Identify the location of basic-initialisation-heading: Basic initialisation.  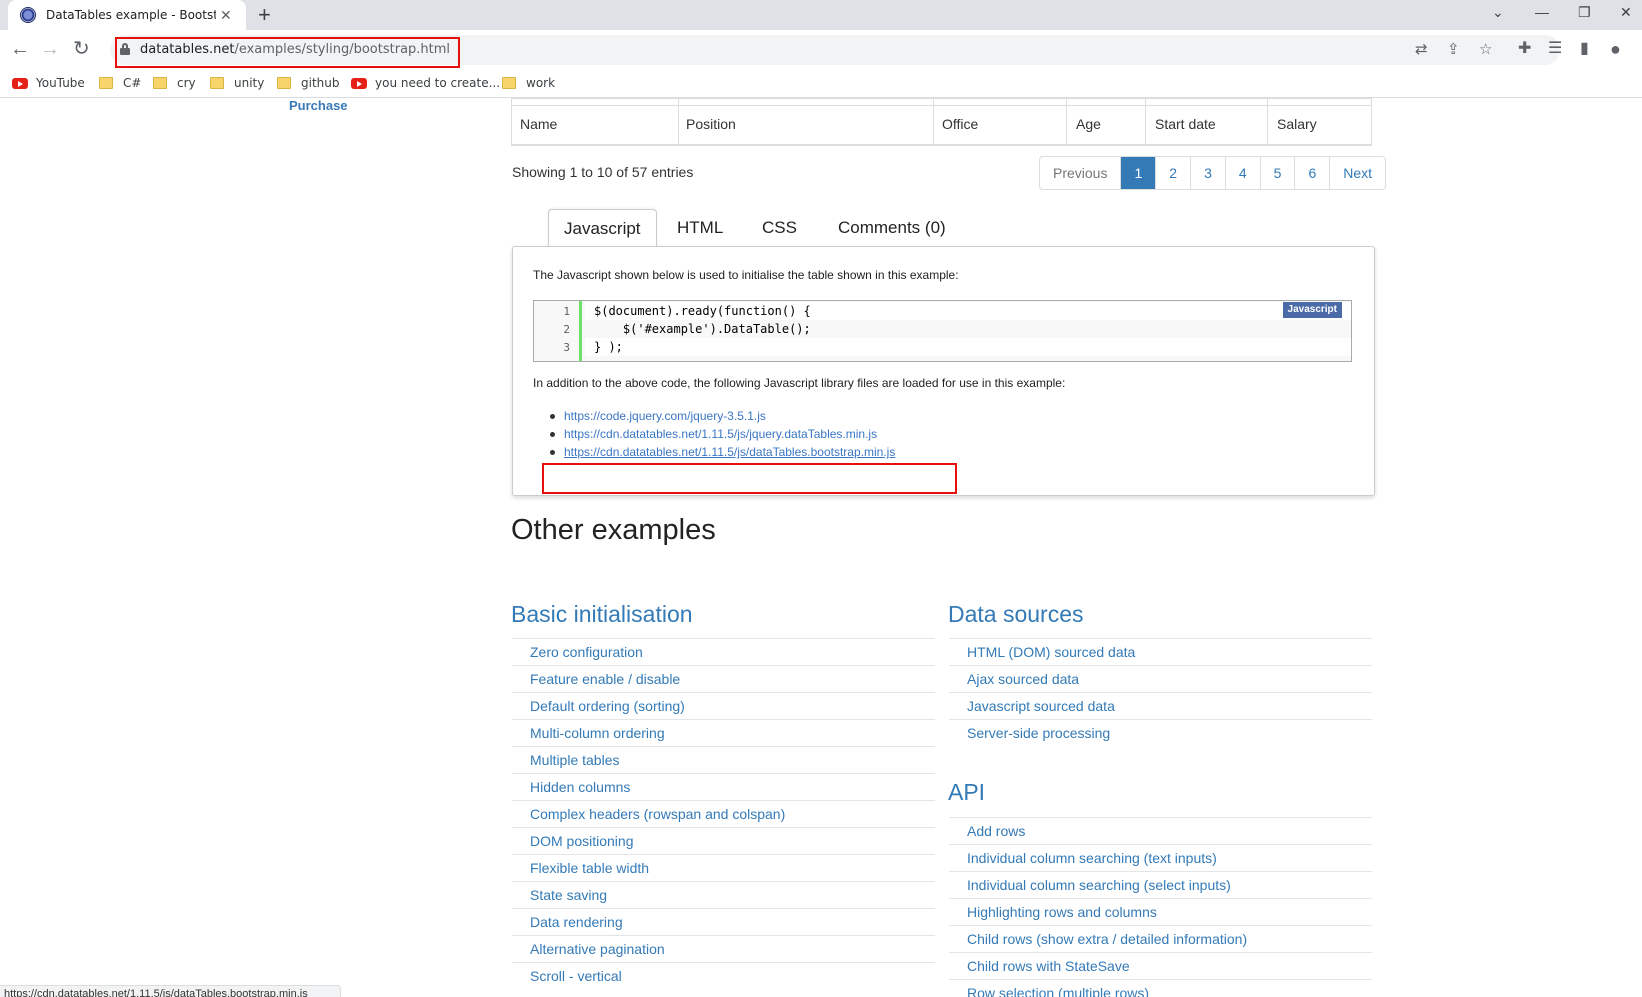
(602, 614).